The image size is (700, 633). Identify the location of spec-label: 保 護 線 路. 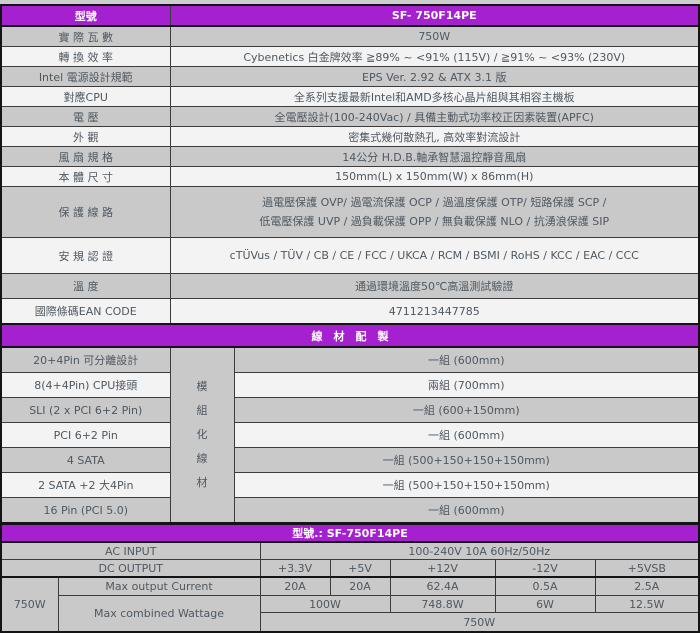
(85, 212).